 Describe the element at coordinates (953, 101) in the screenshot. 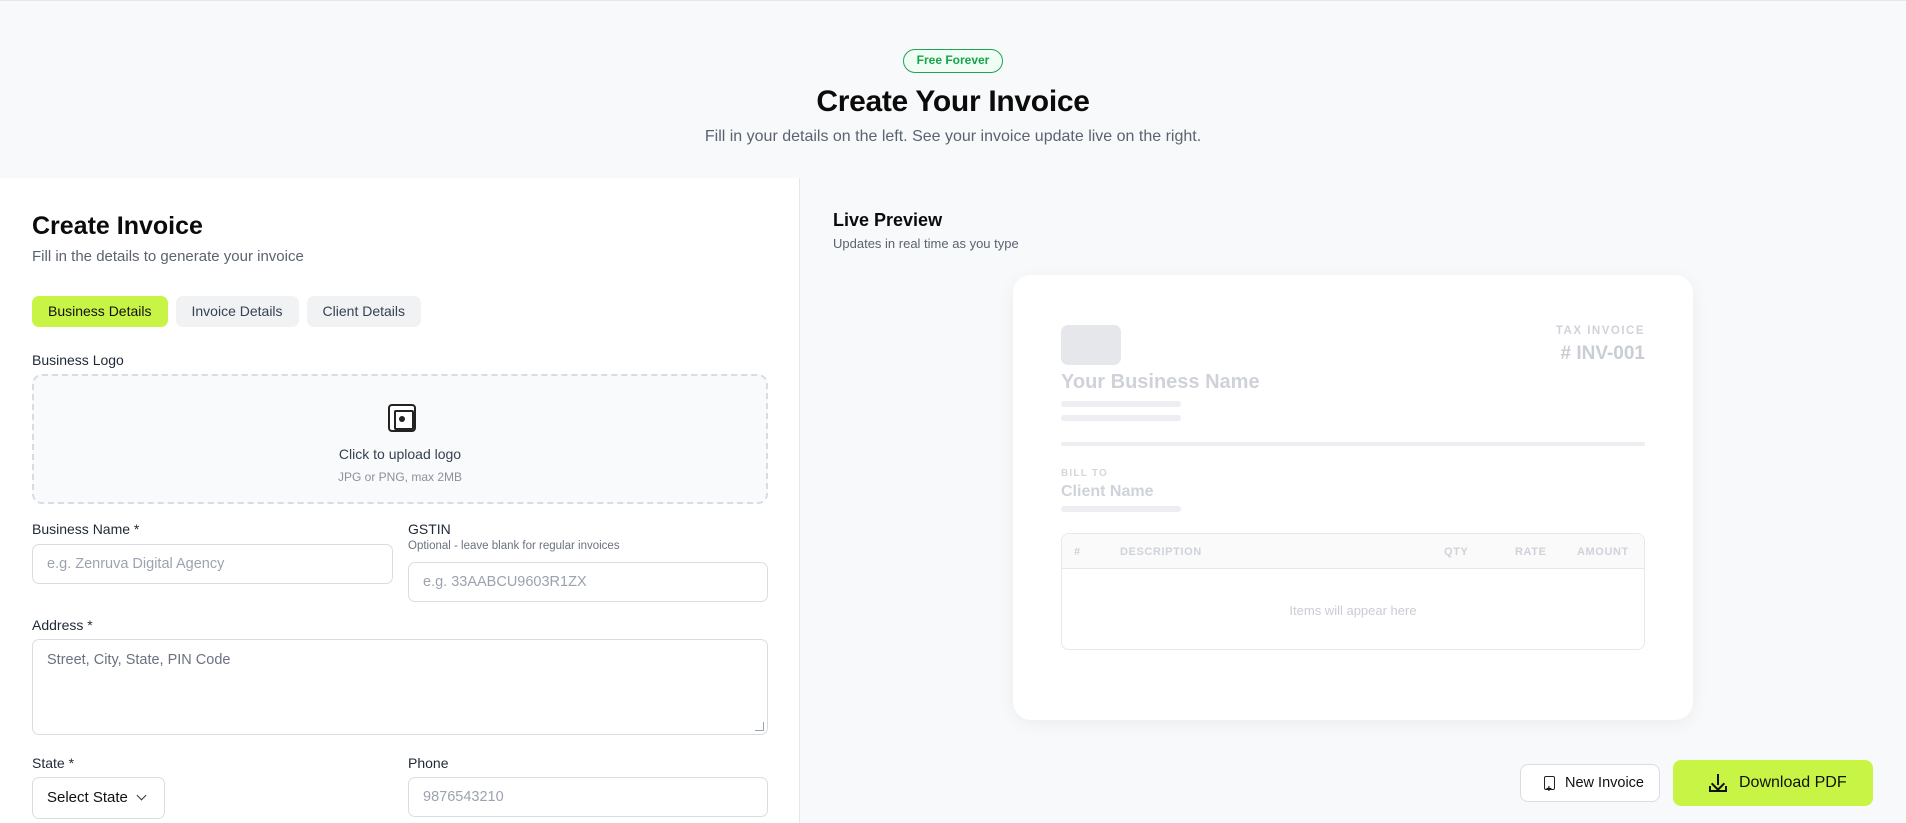

I see `page-title: Create Your Invoice` at that location.